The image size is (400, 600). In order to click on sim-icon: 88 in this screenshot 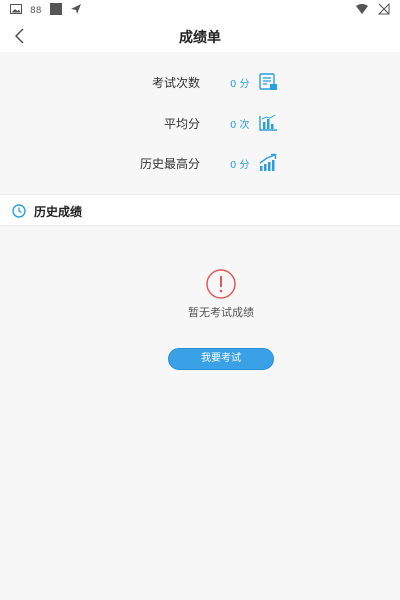, I will do `click(36, 10)`.